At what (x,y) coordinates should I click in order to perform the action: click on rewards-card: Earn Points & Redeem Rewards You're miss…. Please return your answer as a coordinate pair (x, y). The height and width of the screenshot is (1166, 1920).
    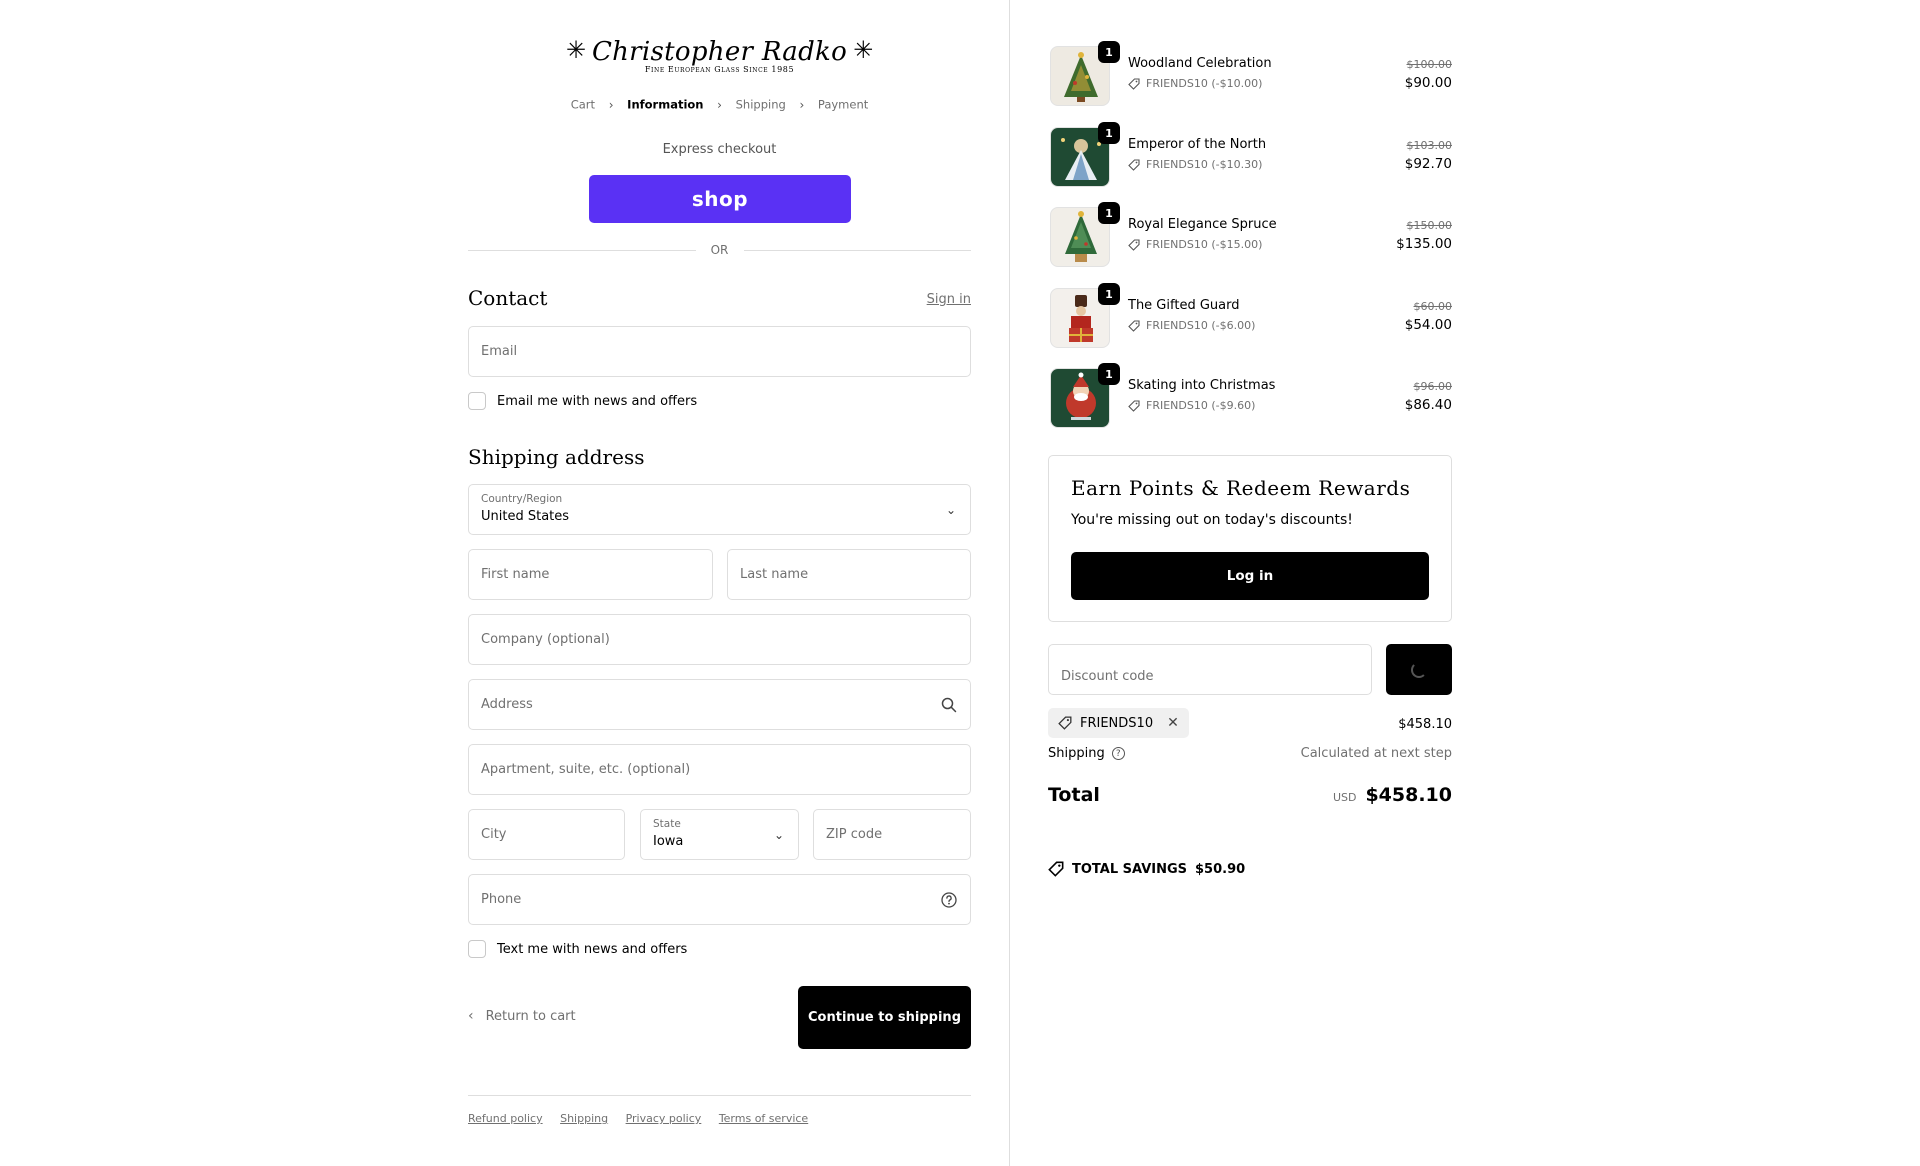
    Looking at the image, I should click on (1250, 538).